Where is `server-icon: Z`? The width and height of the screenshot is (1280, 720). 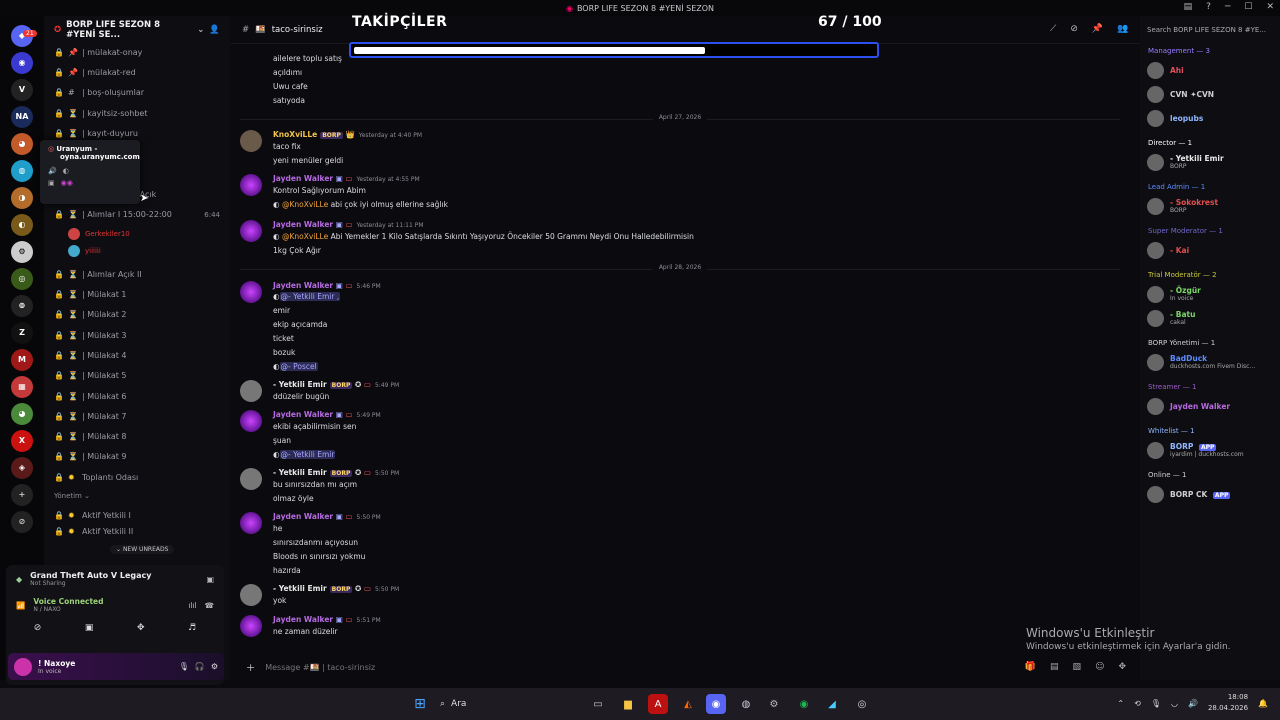
server-icon: Z is located at coordinates (22, 332).